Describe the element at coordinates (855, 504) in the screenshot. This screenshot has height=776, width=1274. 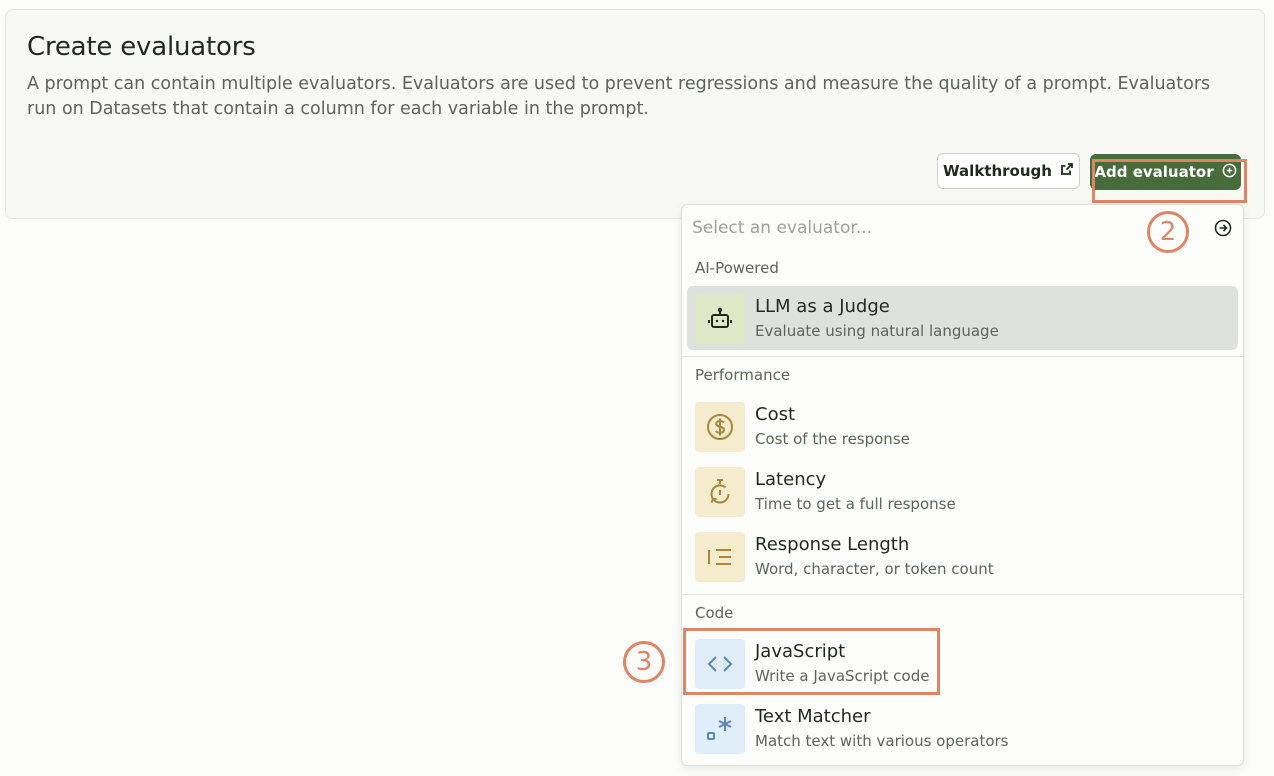
I see `item-subtitle: Time to get a full response` at that location.